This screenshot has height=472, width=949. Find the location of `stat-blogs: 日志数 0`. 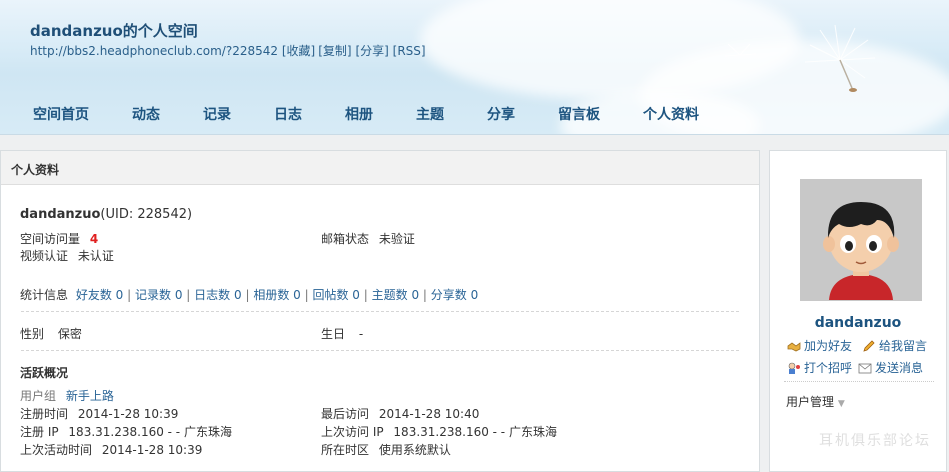

stat-blogs: 日志数 0 is located at coordinates (217, 295).